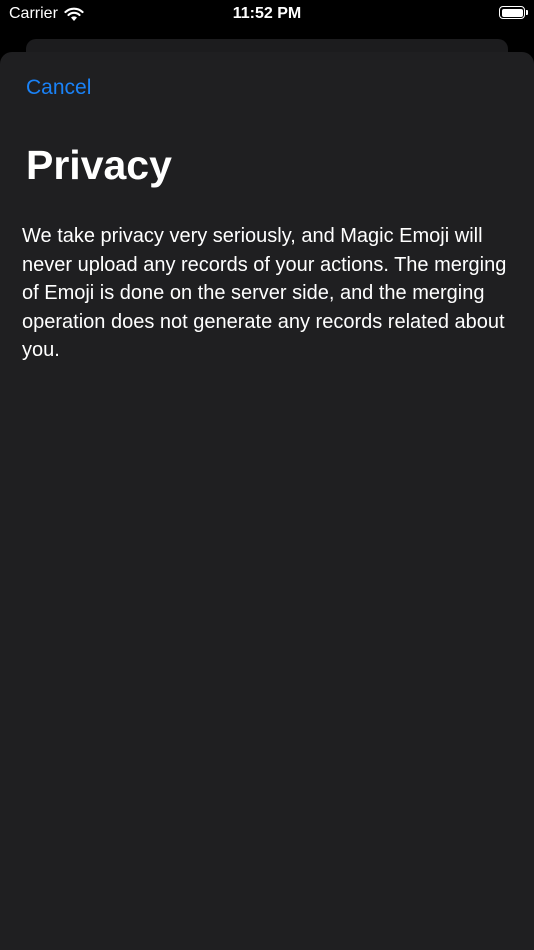 This screenshot has width=534, height=950. I want to click on status-bar: Carrier 11:52 PM, so click(267, 15).